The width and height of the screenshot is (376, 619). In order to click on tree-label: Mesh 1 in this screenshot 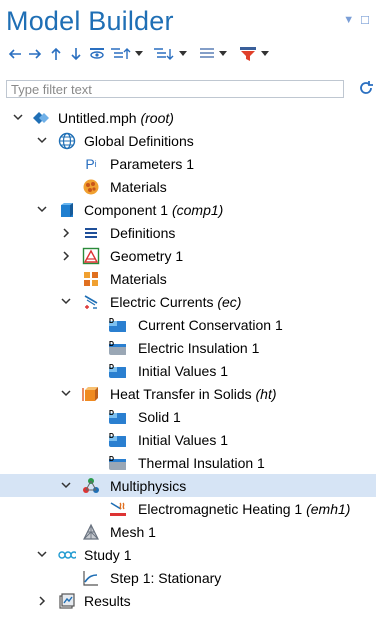, I will do `click(133, 531)`.